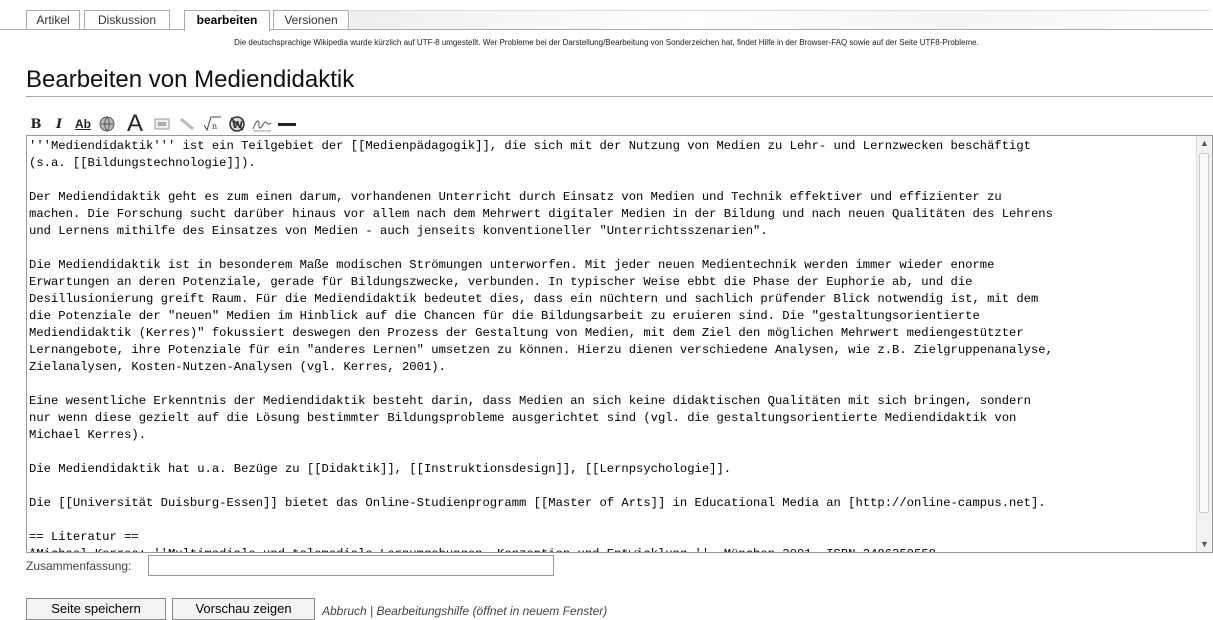 Image resolution: width=1213 pixels, height=620 pixels. What do you see at coordinates (187, 124) in the screenshot?
I see `media-icon` at bounding box center [187, 124].